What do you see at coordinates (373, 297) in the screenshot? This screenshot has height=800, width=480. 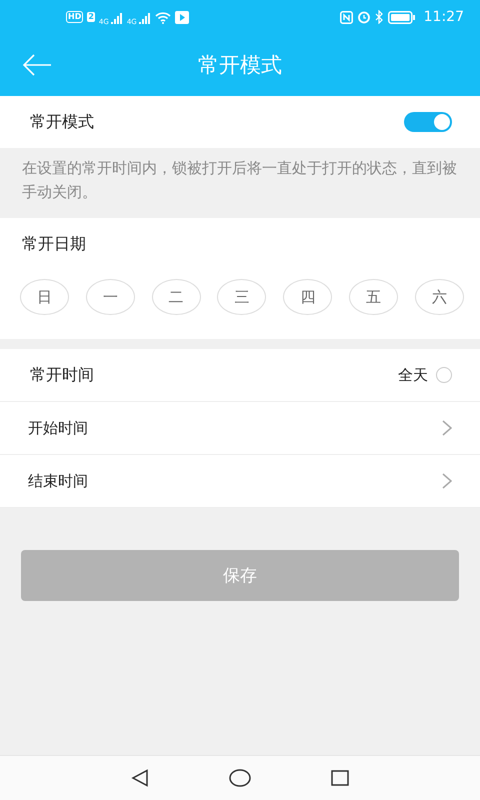 I see `day-button: 五` at bounding box center [373, 297].